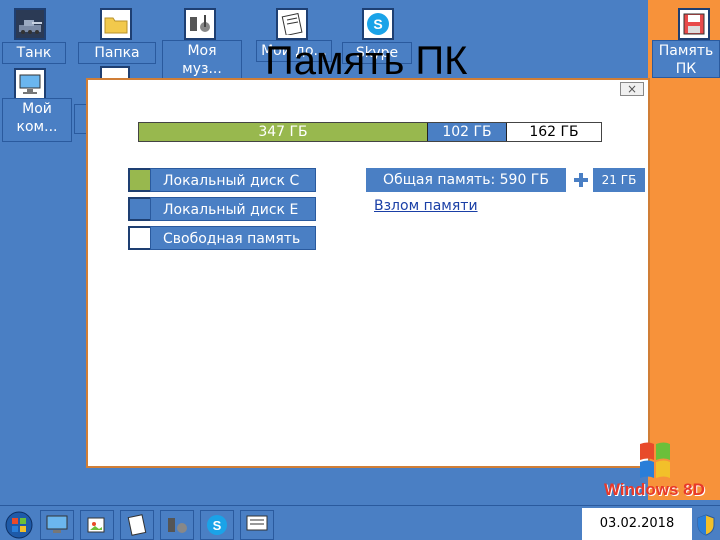  I want to click on hack-memory-link: Взлом памяти, so click(426, 206).